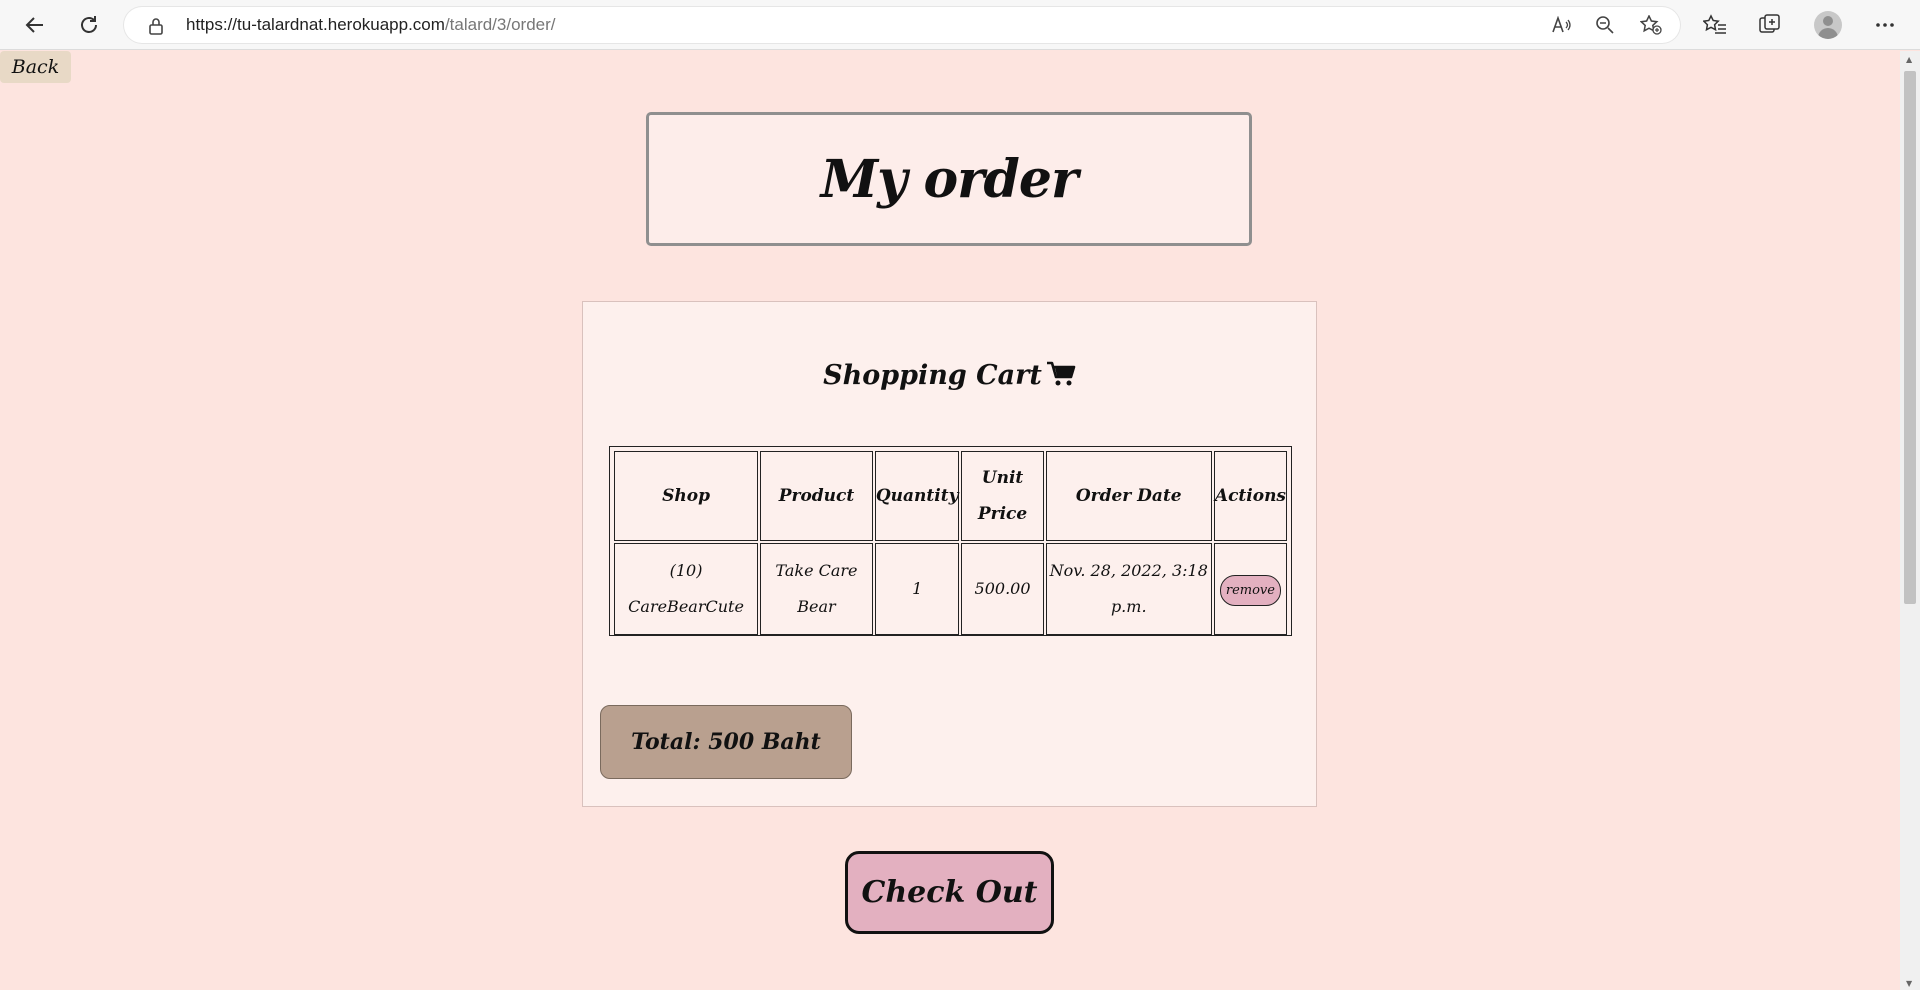 The image size is (1920, 990). I want to click on profile-avatar, so click(1828, 25).